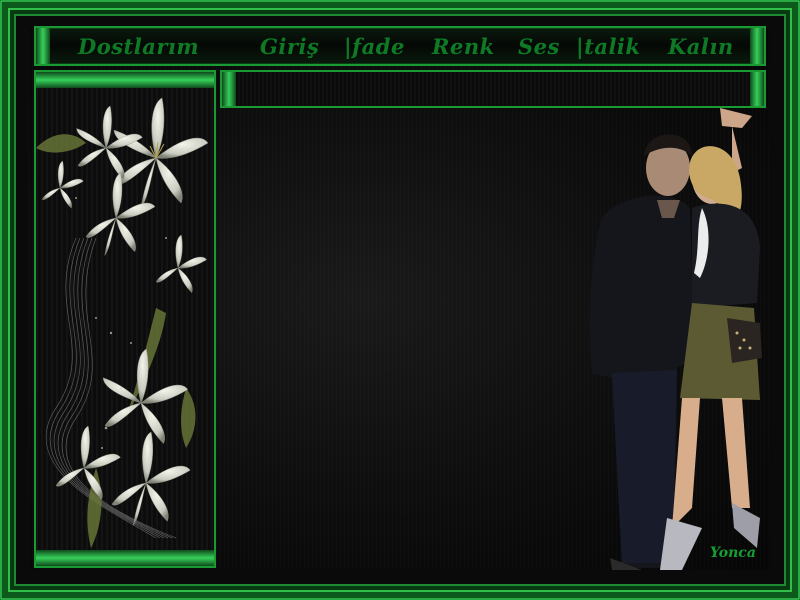 The width and height of the screenshot is (800, 600). I want to click on header-bar-left-cap, so click(229, 89).